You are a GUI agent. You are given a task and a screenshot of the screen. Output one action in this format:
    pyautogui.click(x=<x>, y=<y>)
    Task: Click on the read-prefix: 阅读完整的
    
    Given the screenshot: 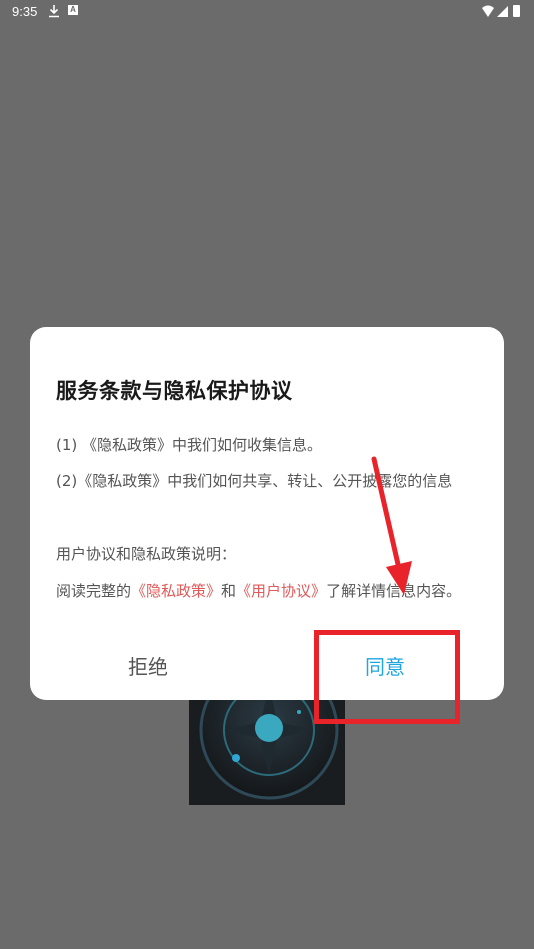 What is the action you would take?
    pyautogui.click(x=94, y=591)
    